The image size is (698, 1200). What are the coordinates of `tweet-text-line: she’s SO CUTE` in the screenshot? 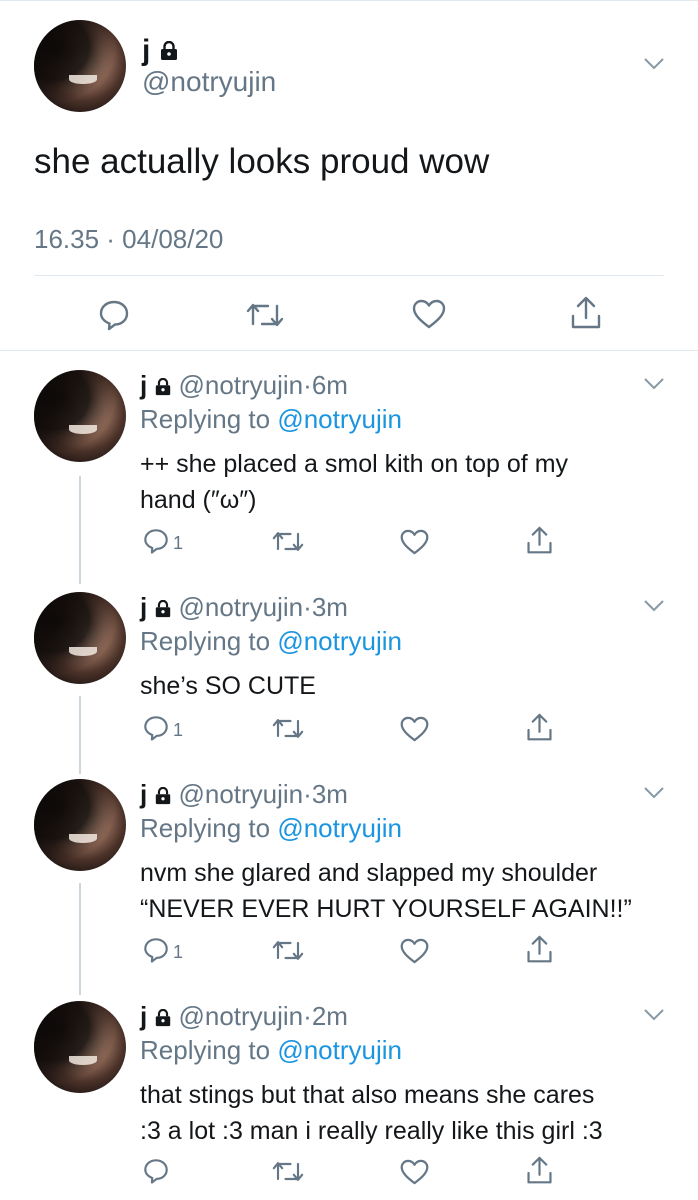 It's located at (228, 686).